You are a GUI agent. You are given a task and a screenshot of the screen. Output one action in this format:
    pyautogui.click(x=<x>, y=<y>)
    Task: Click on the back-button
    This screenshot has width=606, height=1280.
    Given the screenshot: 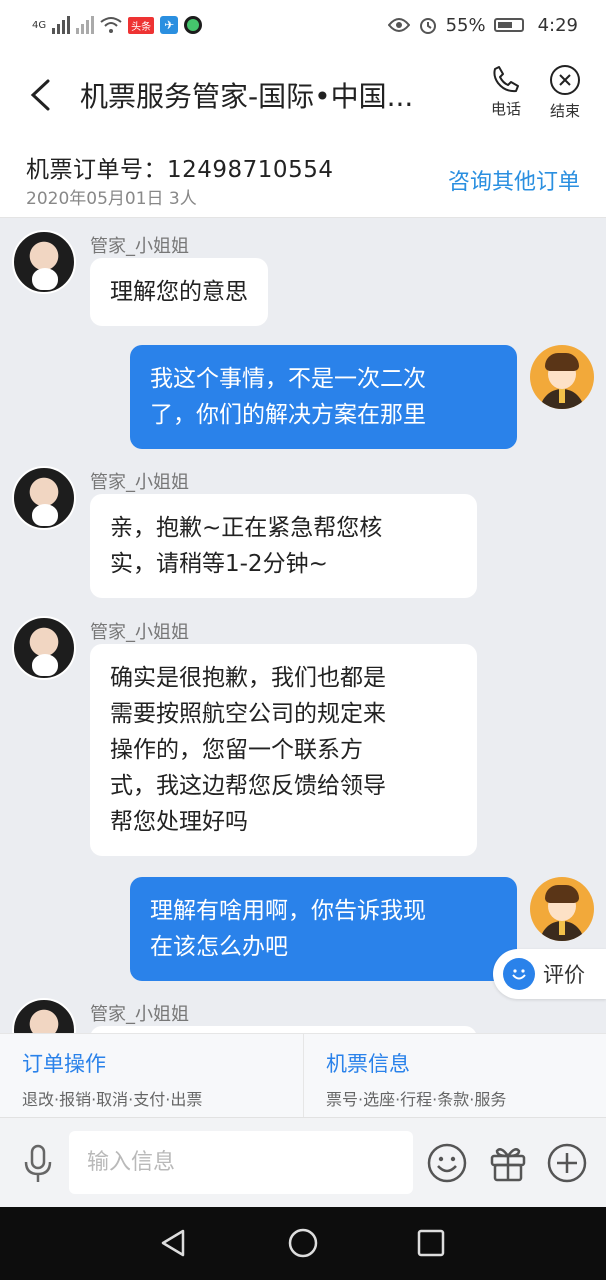 What is the action you would take?
    pyautogui.click(x=40, y=95)
    